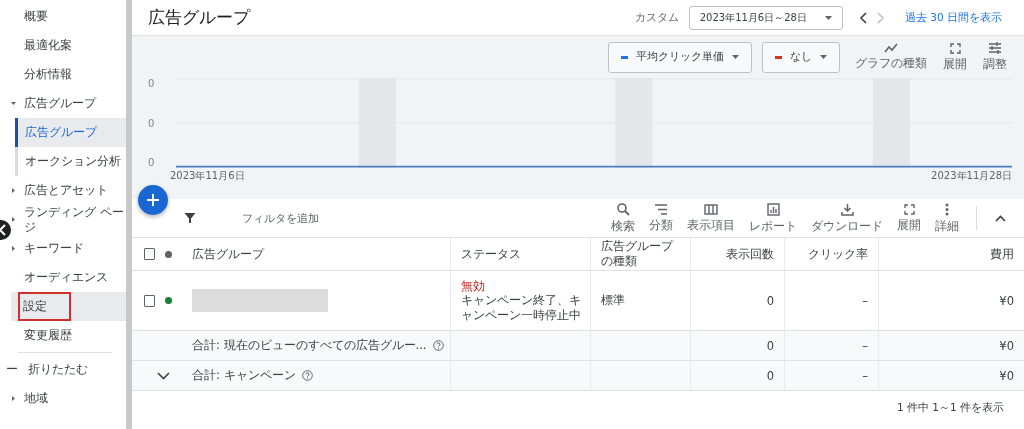 This screenshot has height=429, width=1024. Describe the element at coordinates (847, 218) in the screenshot. I see `table-tool-button: ダウンロード` at that location.